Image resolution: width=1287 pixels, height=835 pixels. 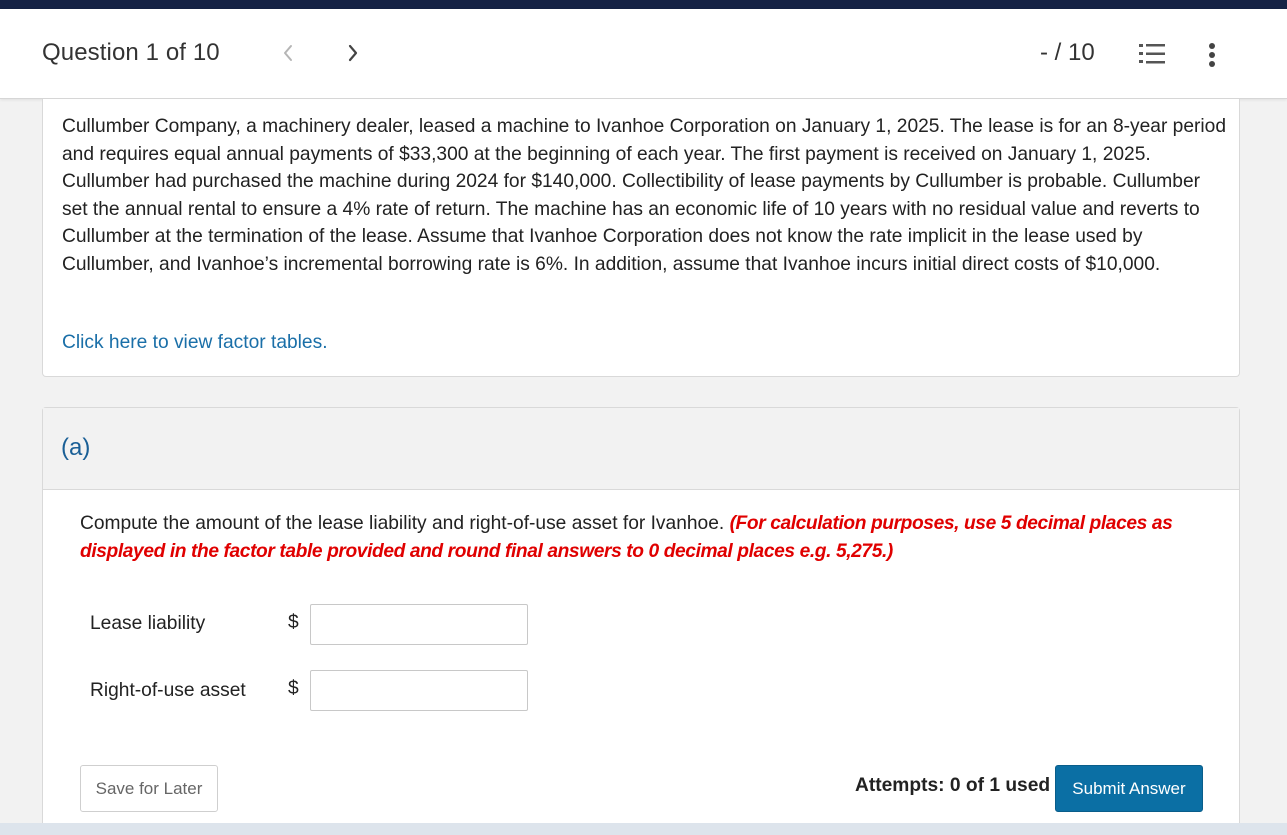 I want to click on bottom-strip, so click(x=643, y=829).